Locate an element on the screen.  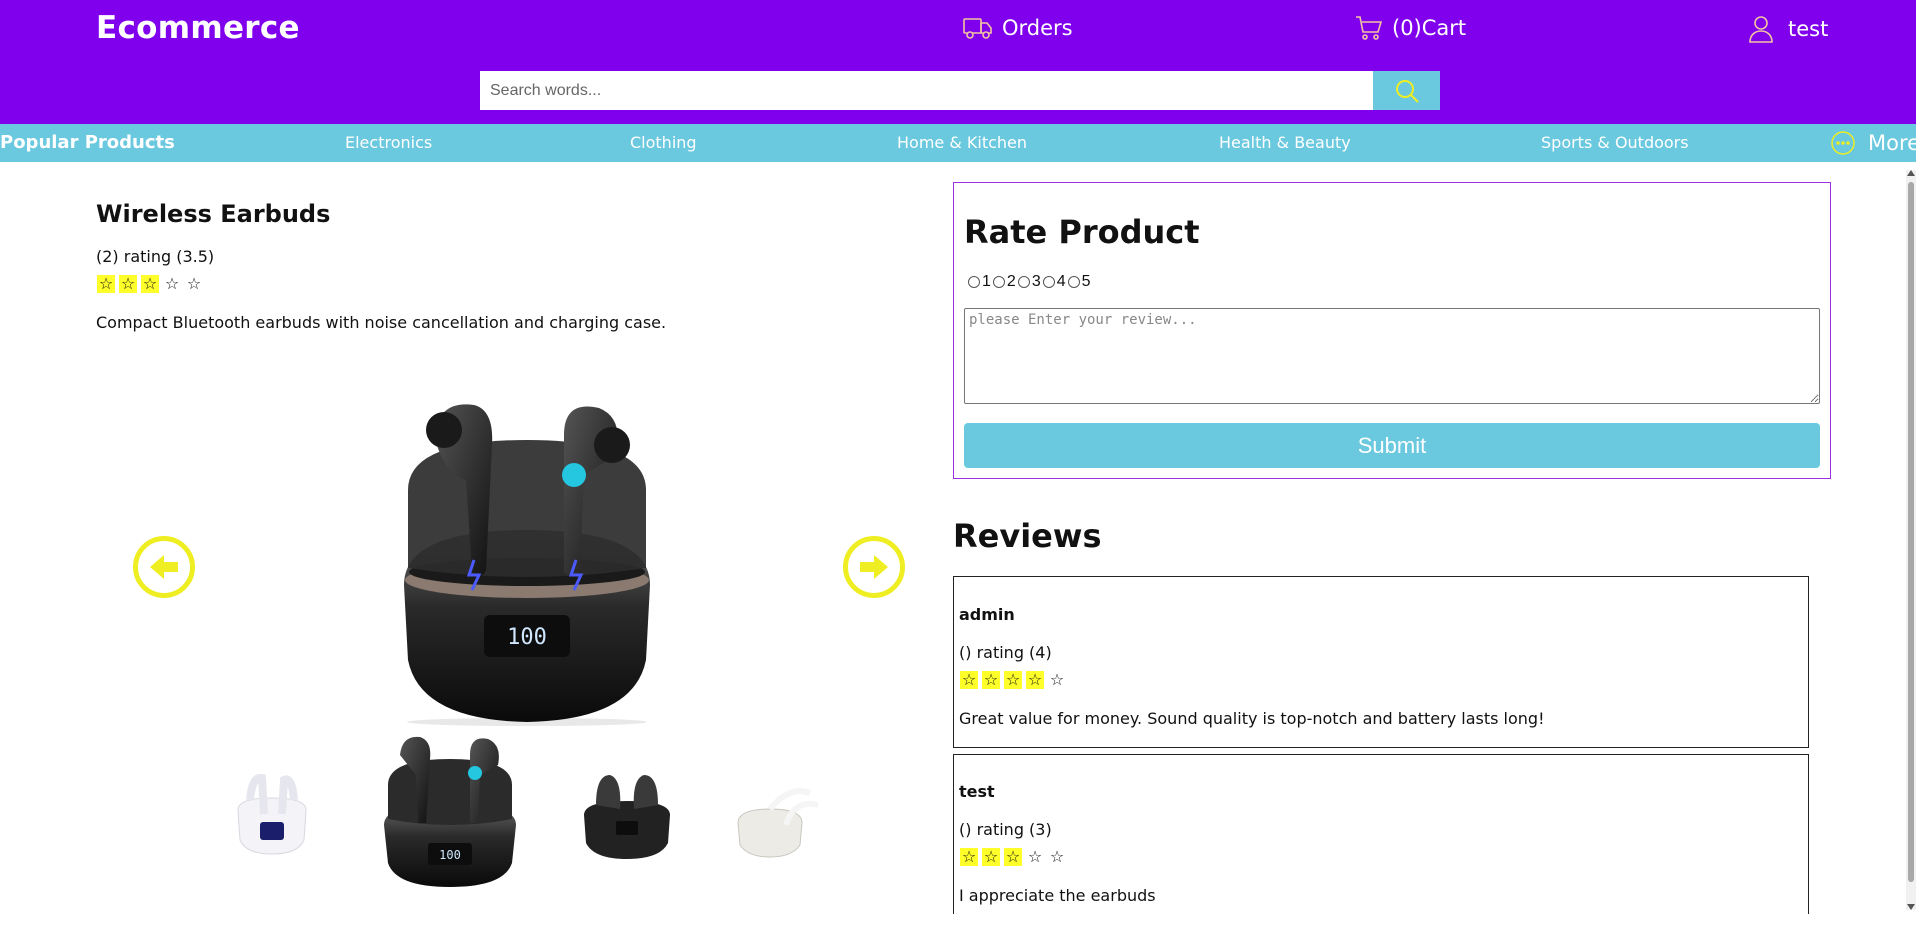
submit-review-button: Submit is located at coordinates (1392, 445).